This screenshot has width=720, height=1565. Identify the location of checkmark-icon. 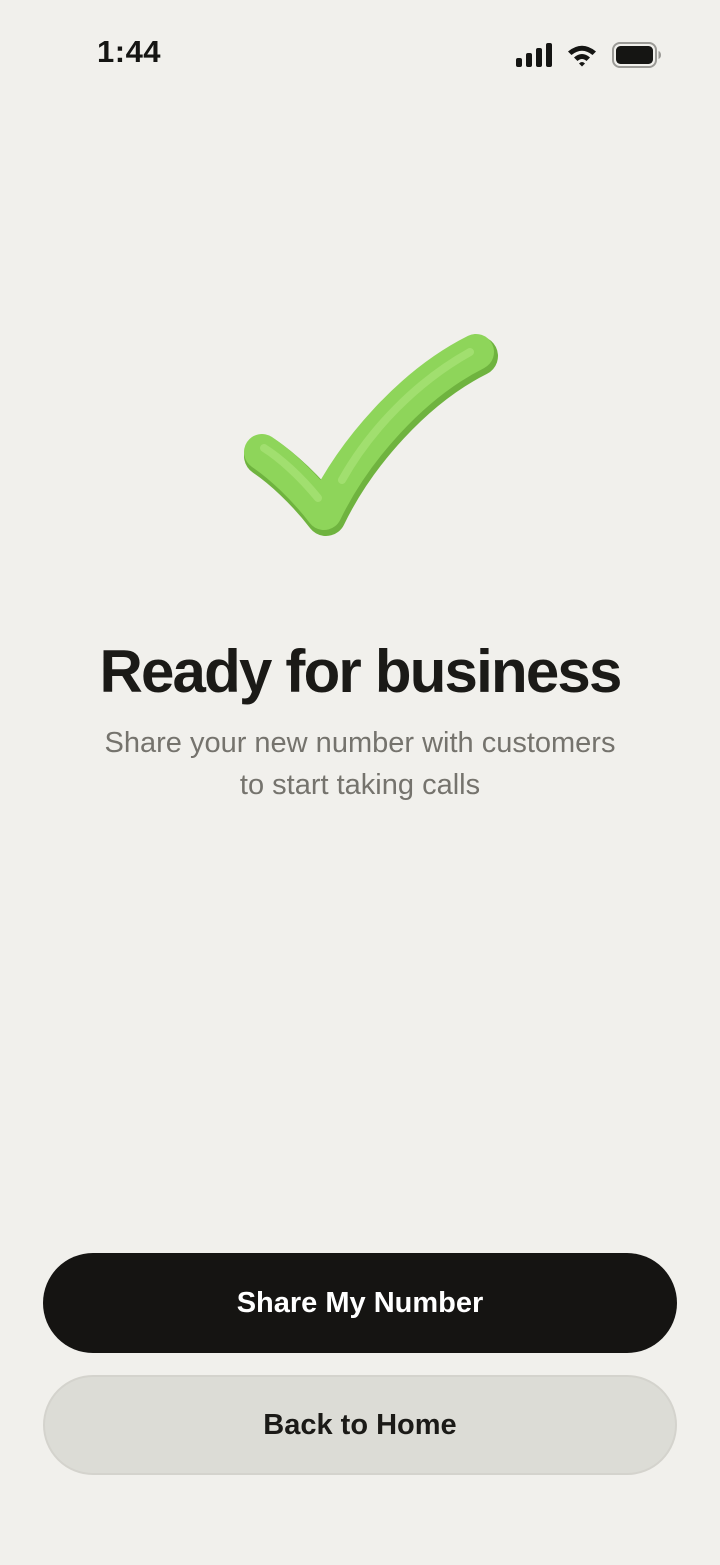
(370, 450).